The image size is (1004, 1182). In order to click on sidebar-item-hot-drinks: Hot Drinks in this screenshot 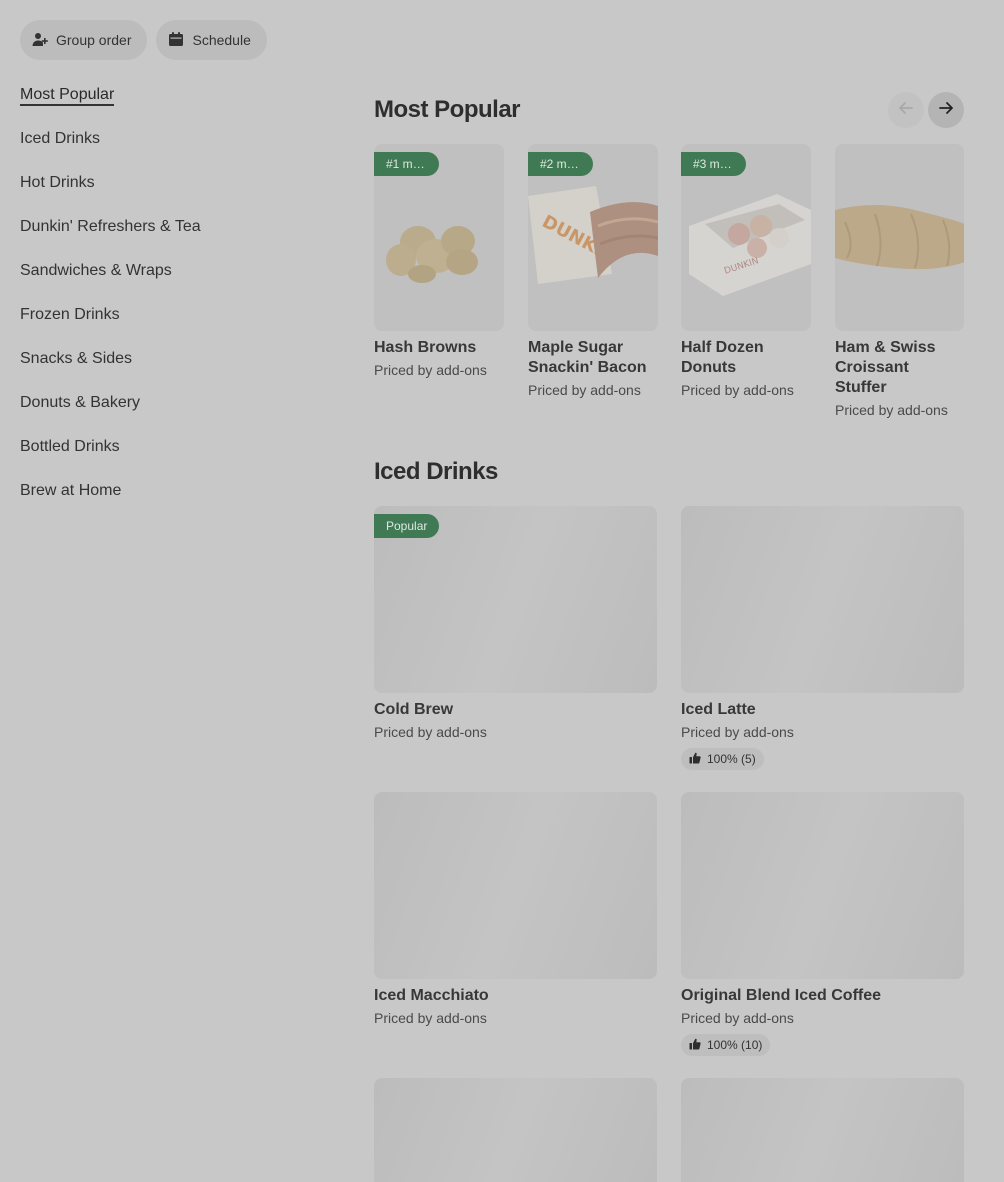, I will do `click(170, 192)`.